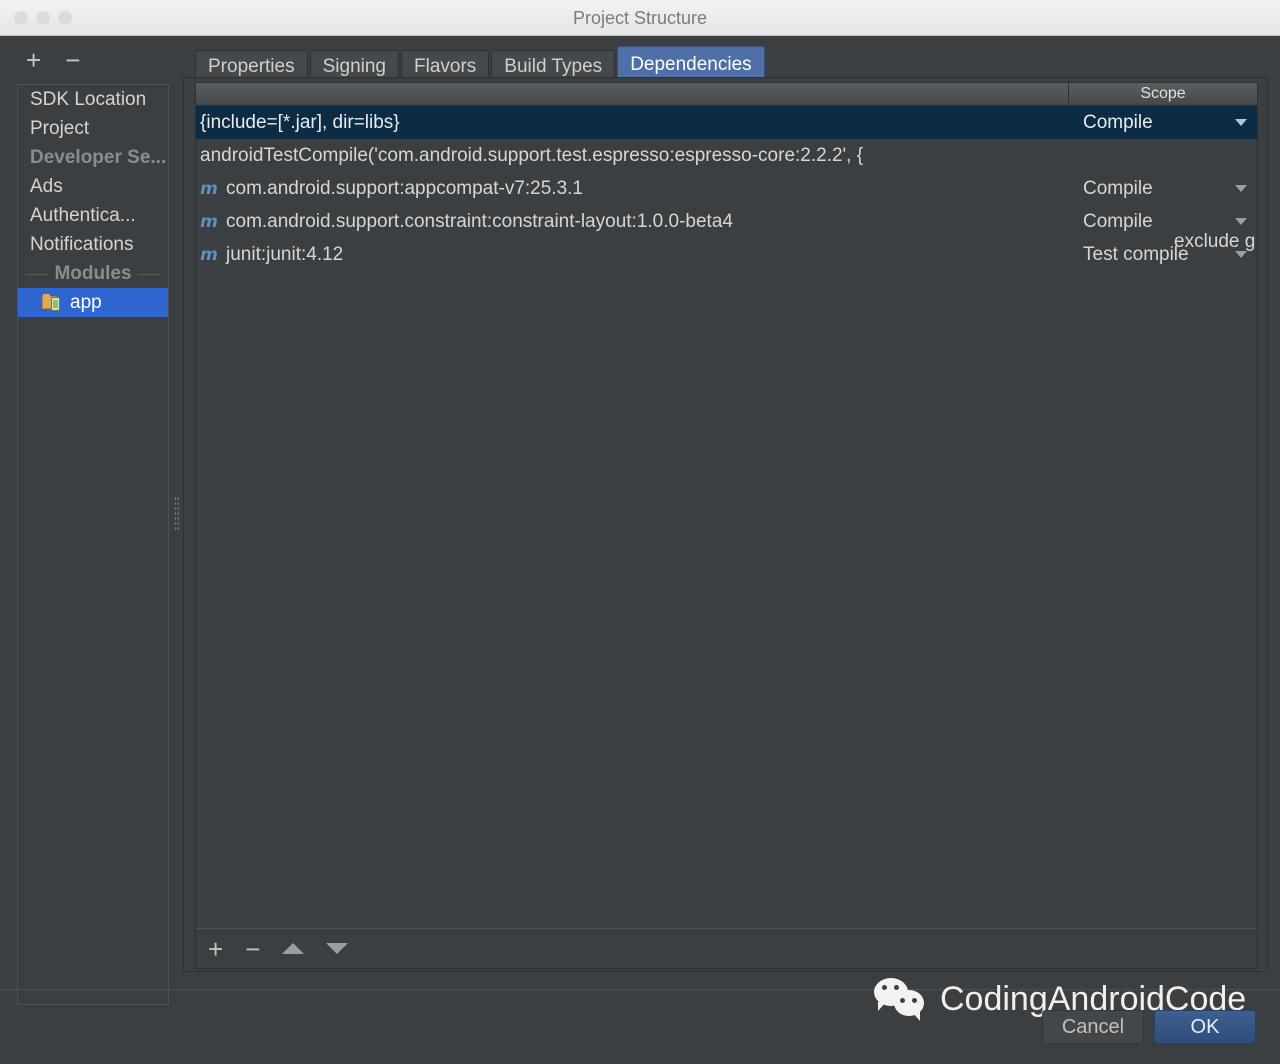 The height and width of the screenshot is (1064, 1280). Describe the element at coordinates (93, 273) in the screenshot. I see `sidebar-group-modules: Modules` at that location.